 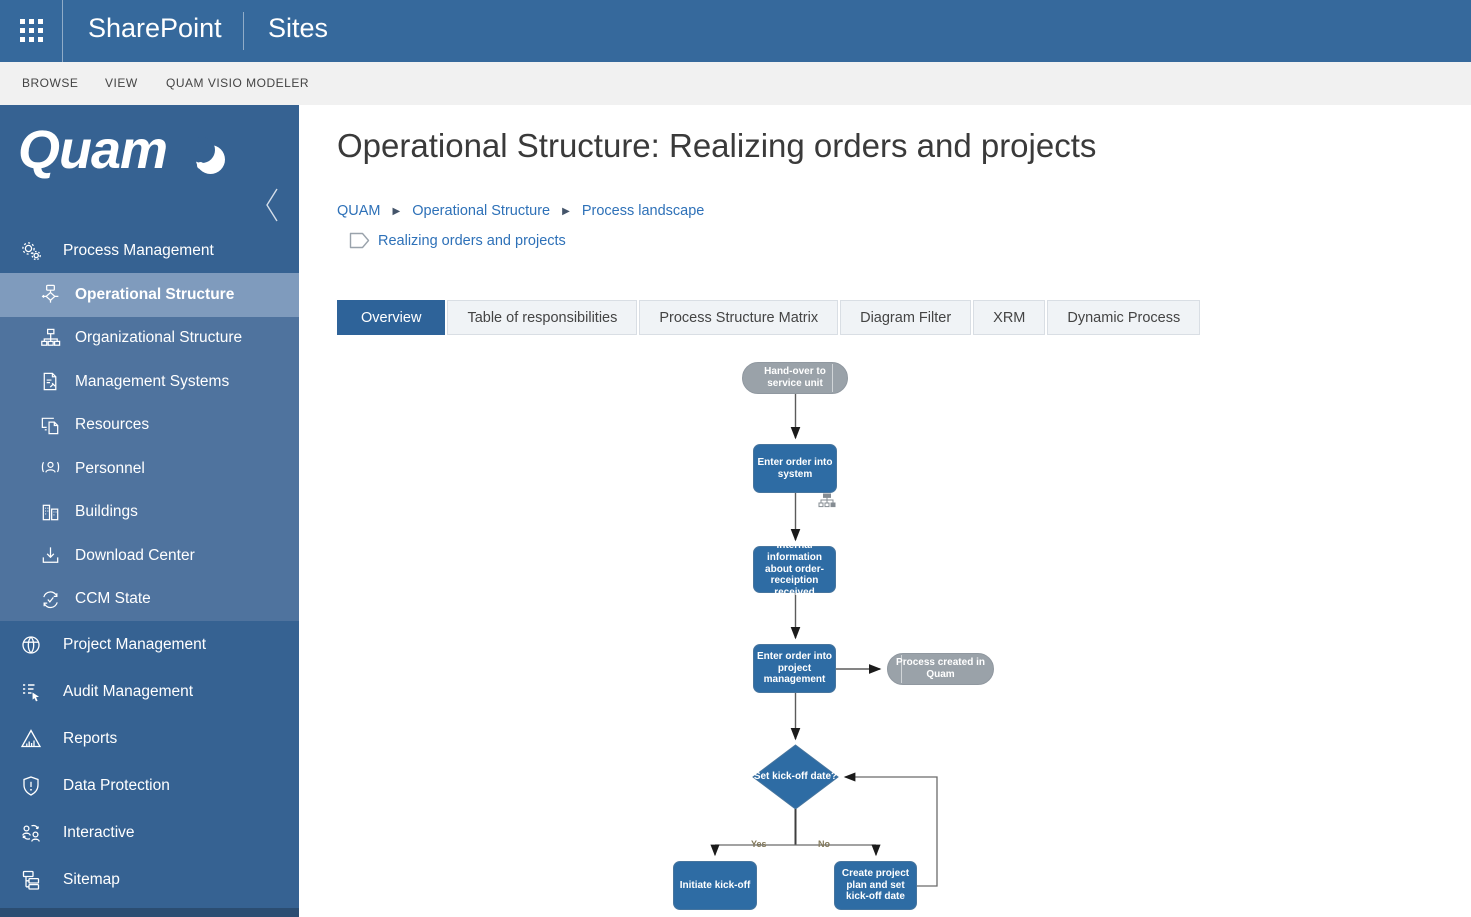 What do you see at coordinates (159, 338) in the screenshot?
I see `sidebar-item-label: Organizational Structure` at bounding box center [159, 338].